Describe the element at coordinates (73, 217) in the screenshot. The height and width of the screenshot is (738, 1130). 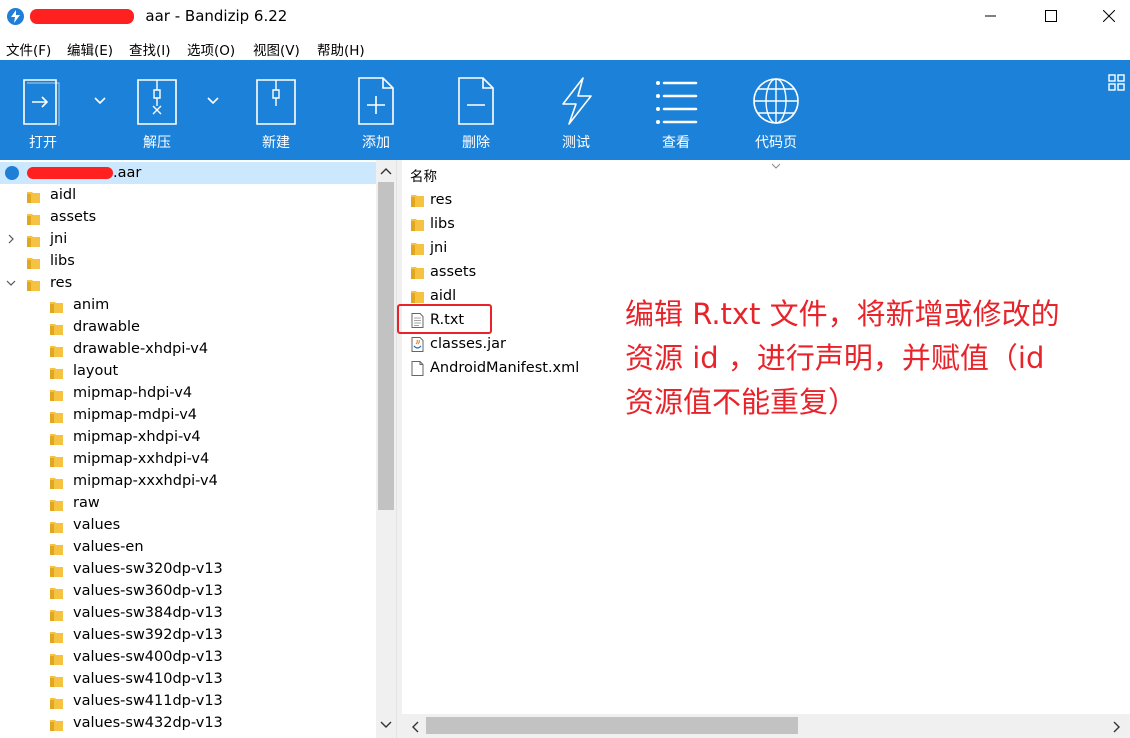
I see `tree-item-label: assets` at that location.